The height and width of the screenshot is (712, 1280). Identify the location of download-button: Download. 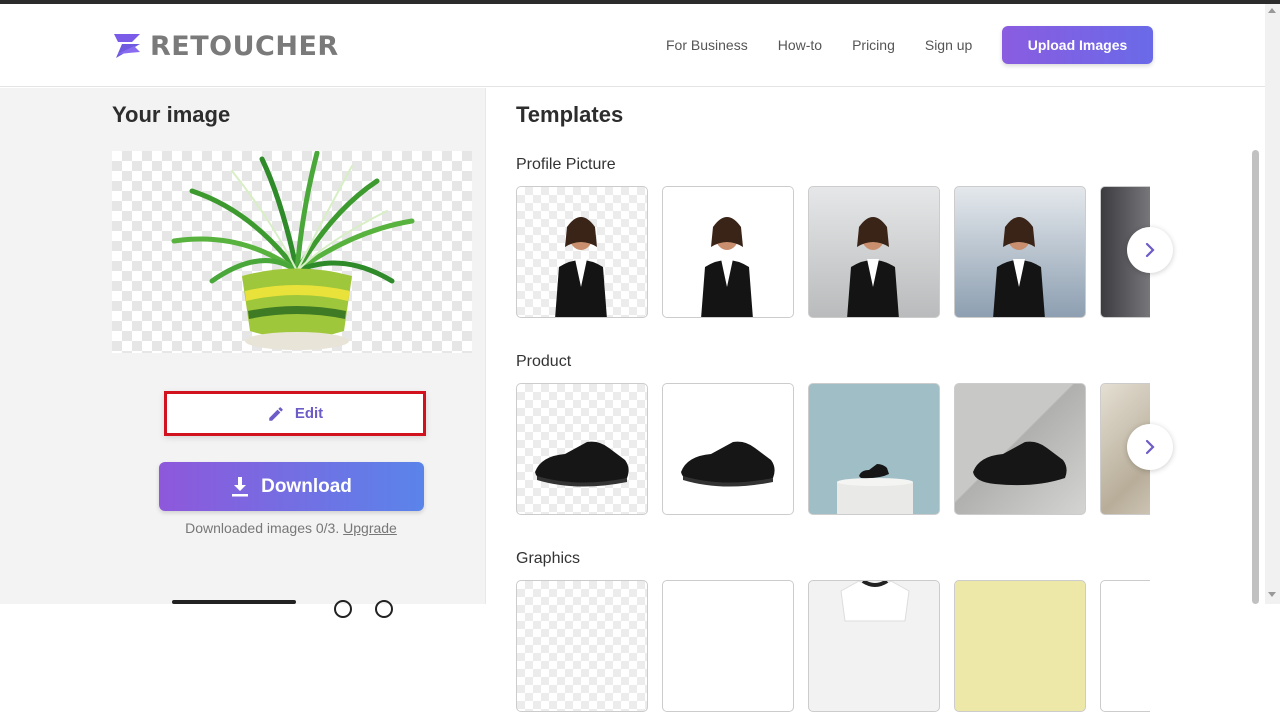
(291, 486).